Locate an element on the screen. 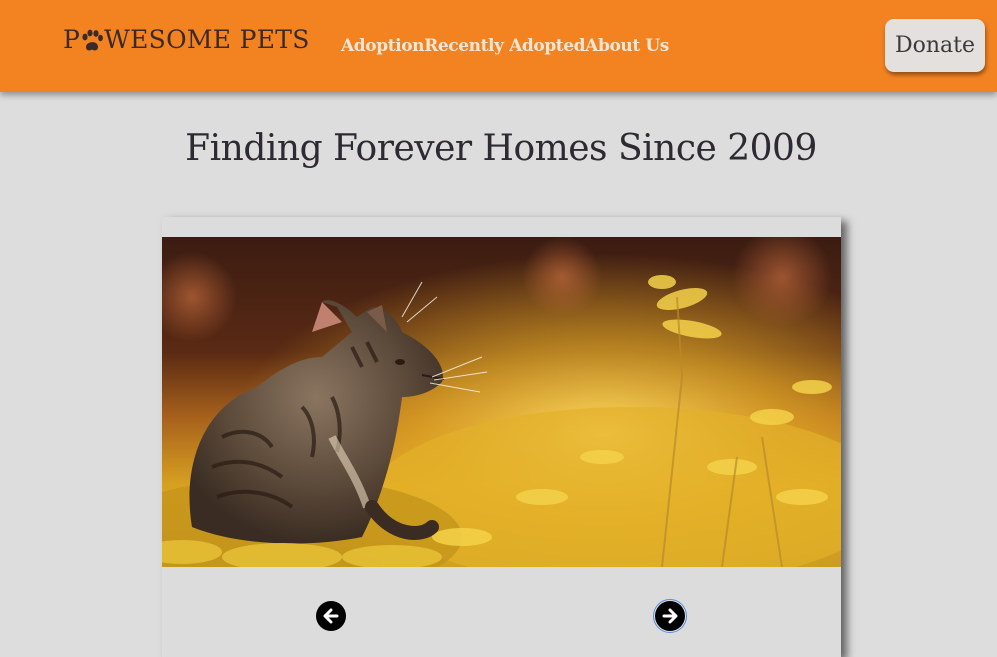 This screenshot has width=997, height=657. arrow-right-icon is located at coordinates (670, 616).